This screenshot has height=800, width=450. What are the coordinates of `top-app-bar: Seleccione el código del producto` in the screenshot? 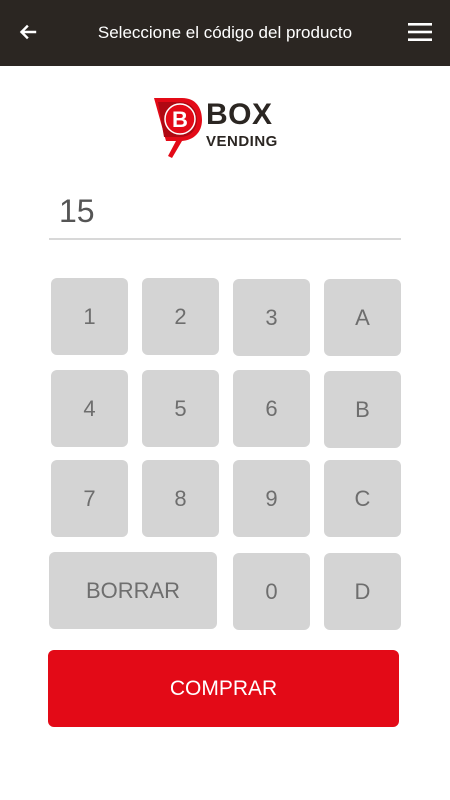 It's located at (225, 33).